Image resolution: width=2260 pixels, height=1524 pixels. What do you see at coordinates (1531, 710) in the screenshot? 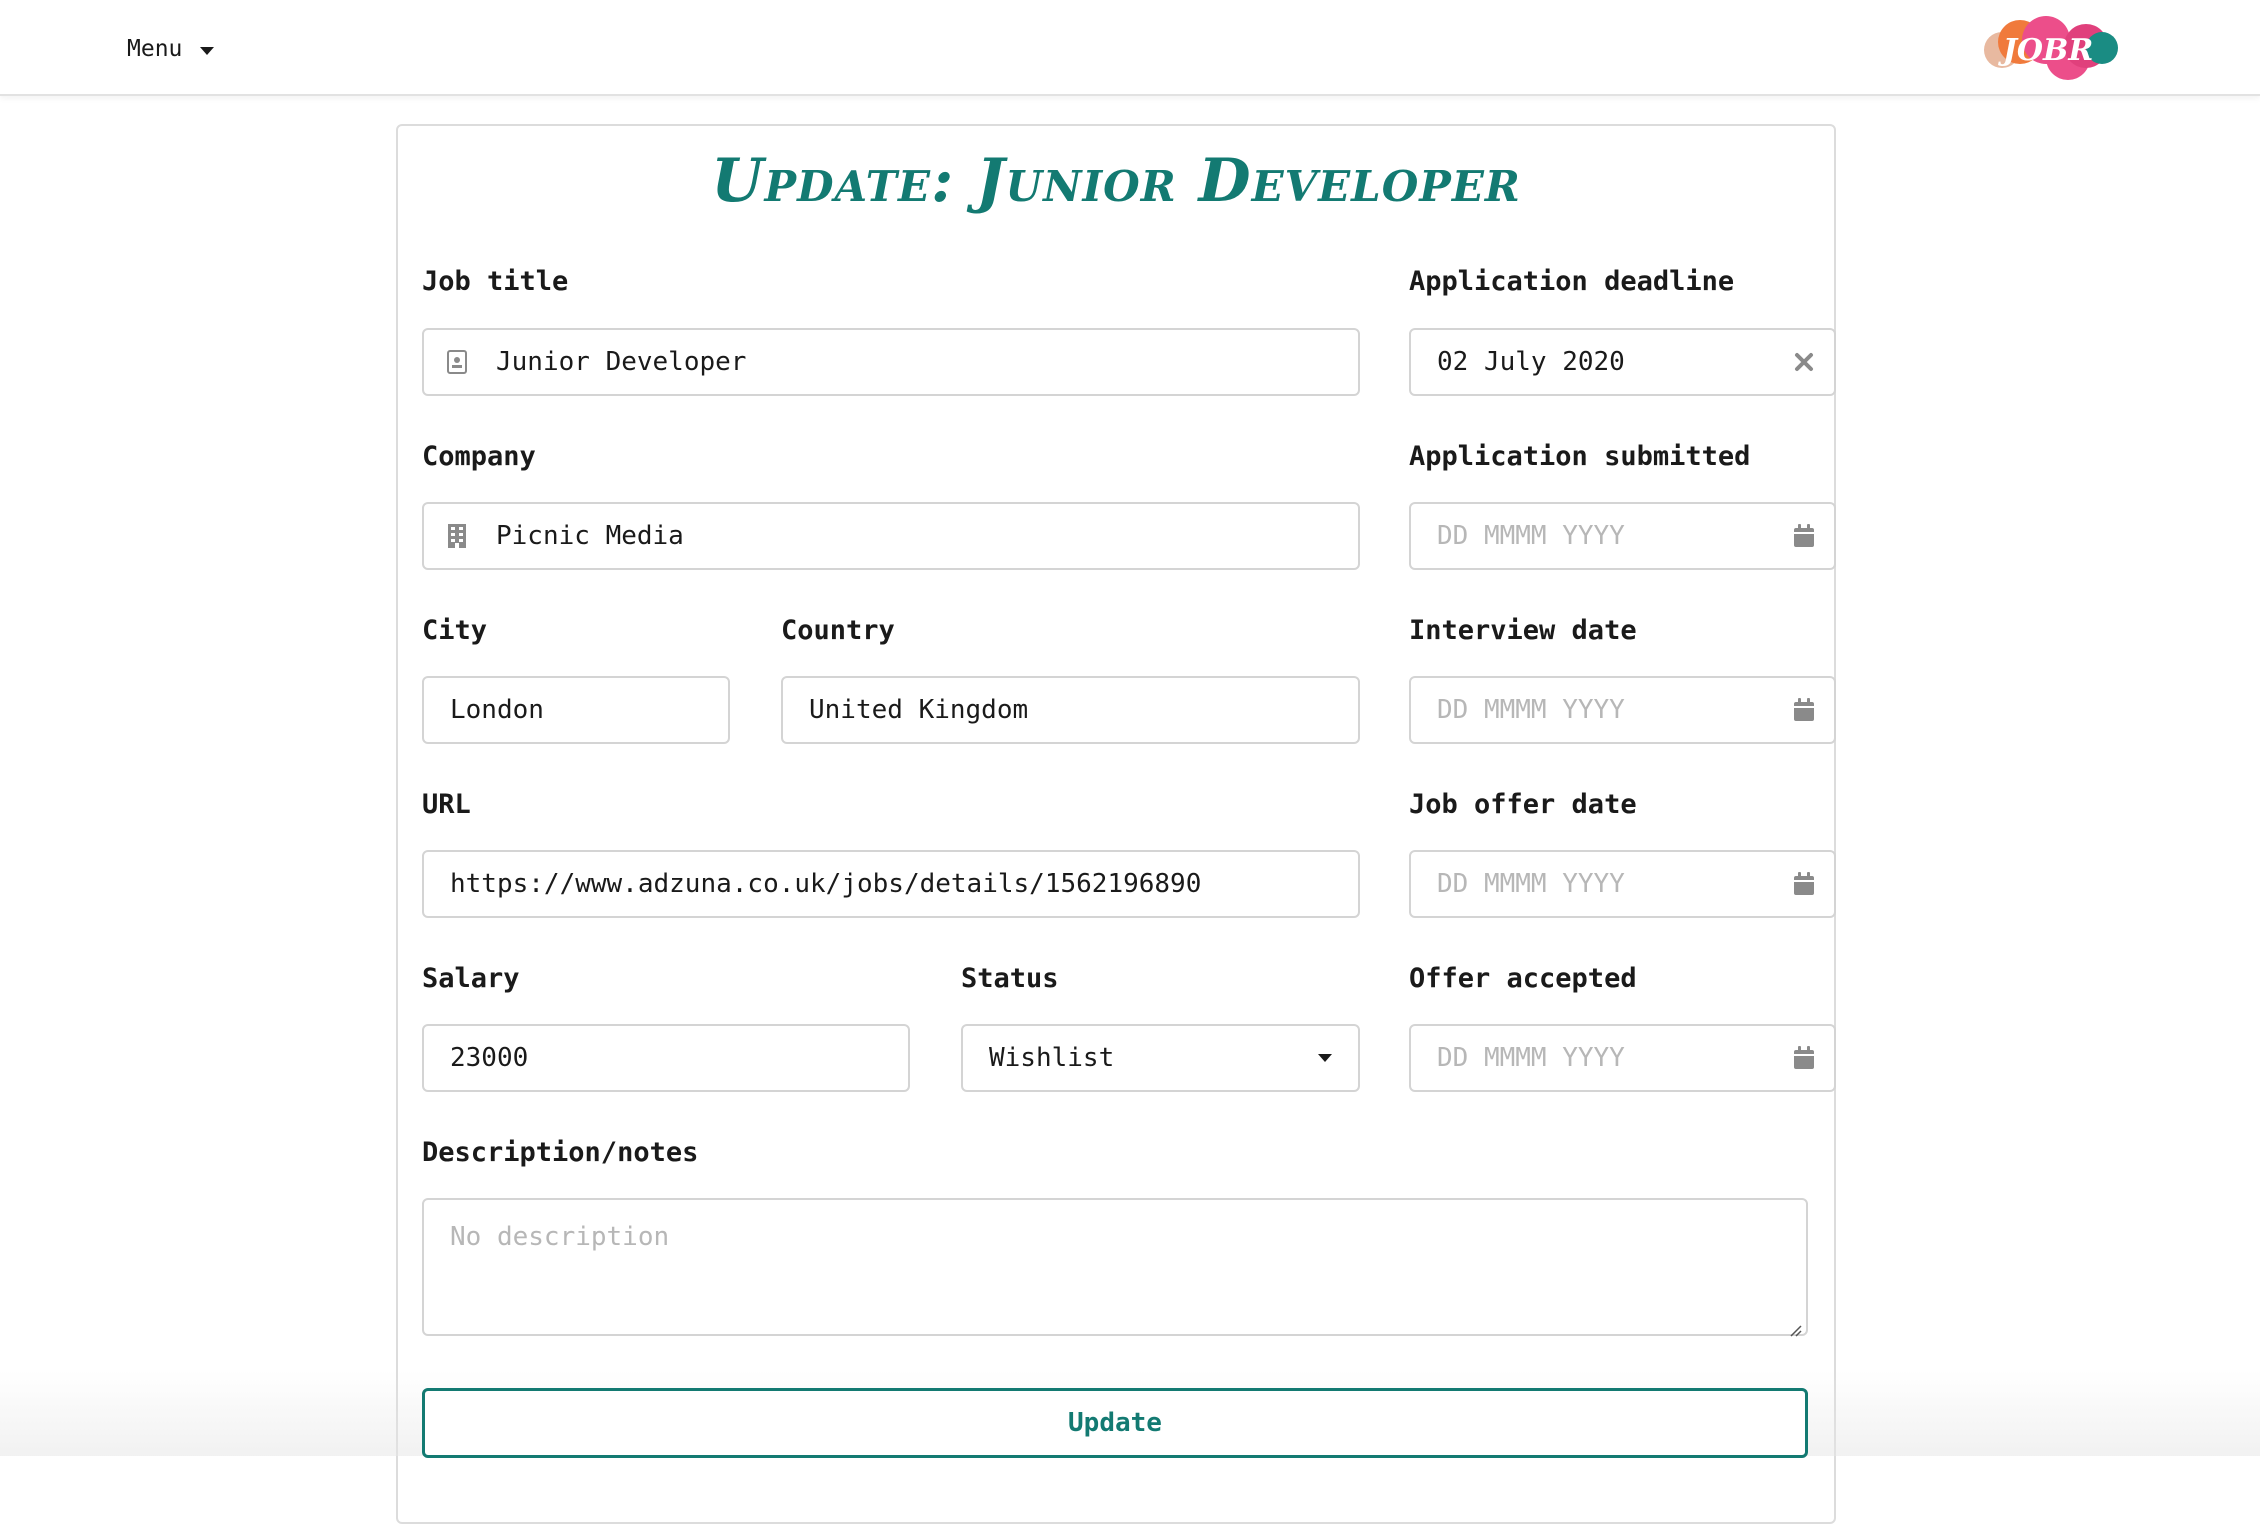
I see `interview-date-placeholder: DD MMMM YYYY` at bounding box center [1531, 710].